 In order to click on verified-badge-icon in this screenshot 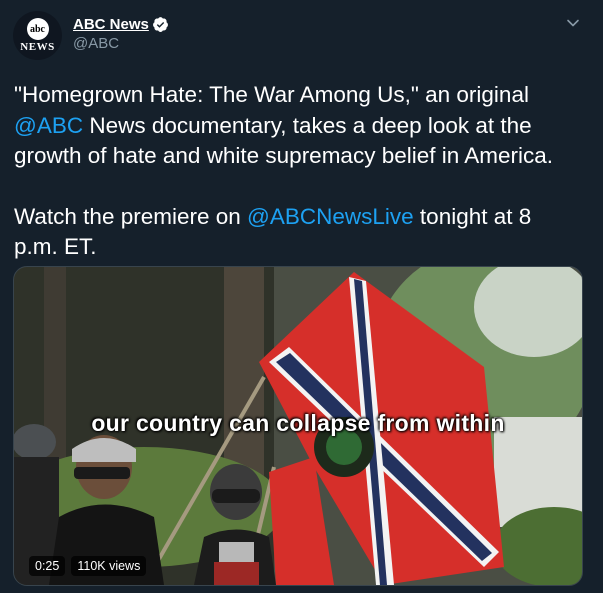, I will do `click(160, 24)`.